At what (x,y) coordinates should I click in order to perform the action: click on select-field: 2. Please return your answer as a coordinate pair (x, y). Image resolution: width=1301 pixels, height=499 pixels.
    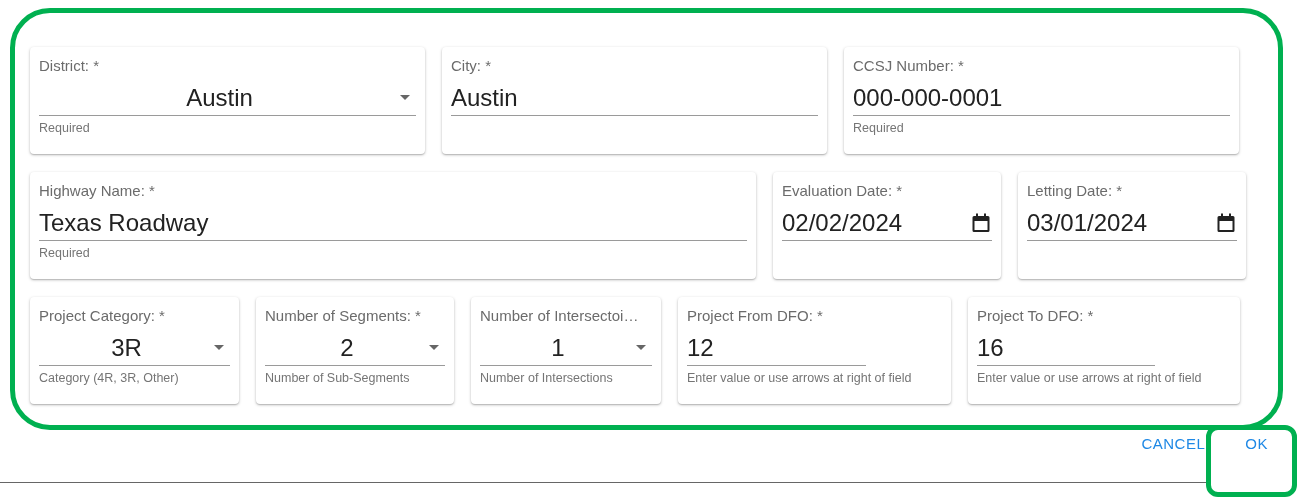
    Looking at the image, I should click on (355, 346).